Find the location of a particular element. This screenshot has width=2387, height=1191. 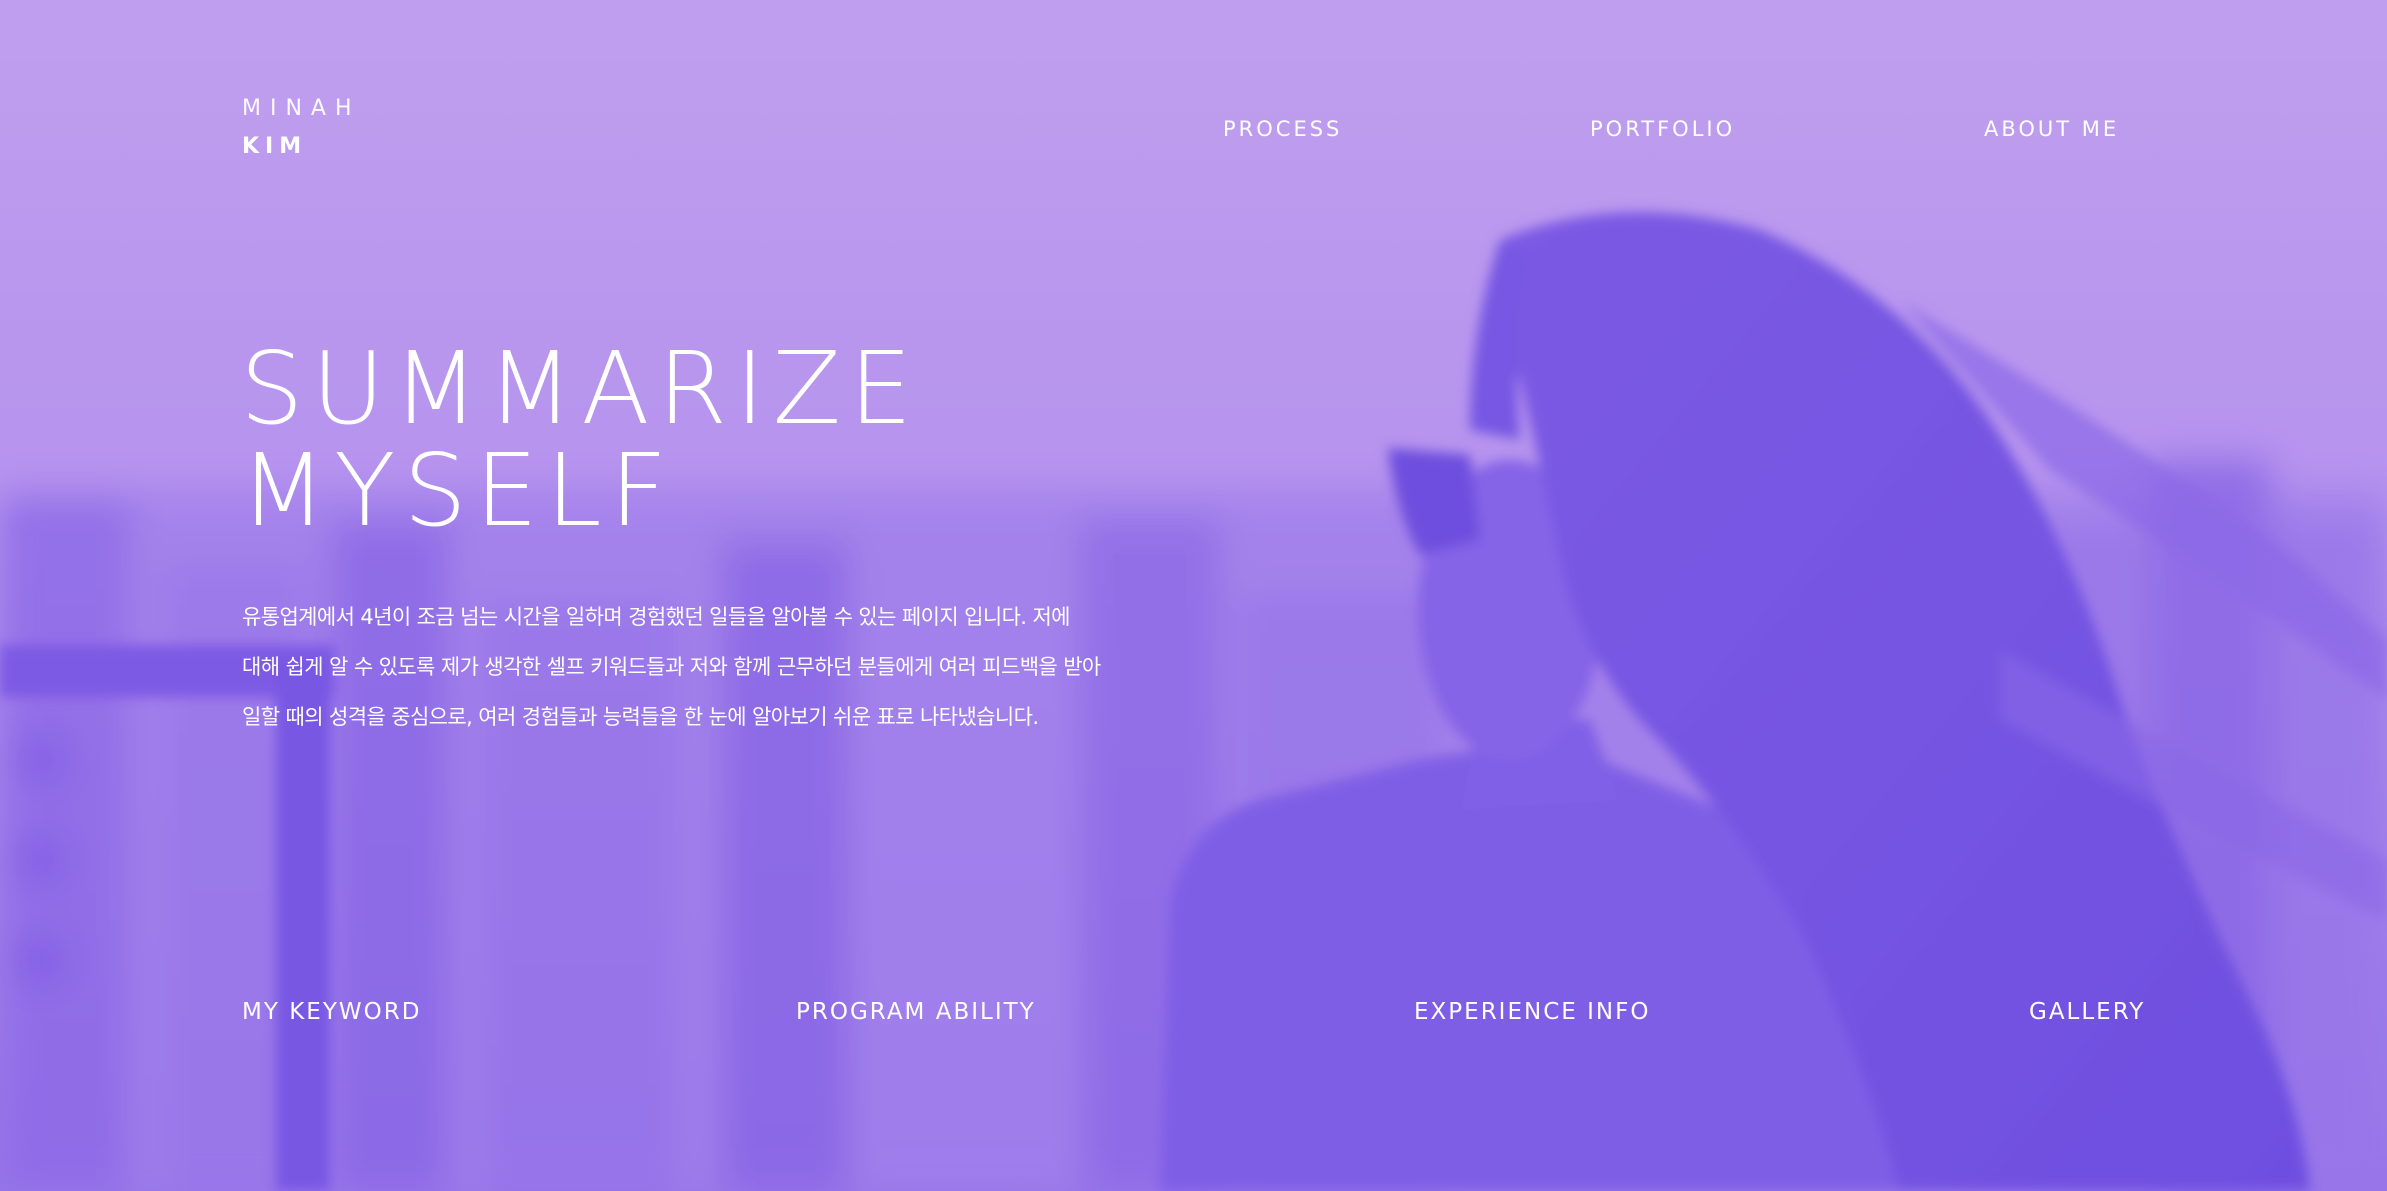

logo-first-name: MINAH is located at coordinates (301, 108).